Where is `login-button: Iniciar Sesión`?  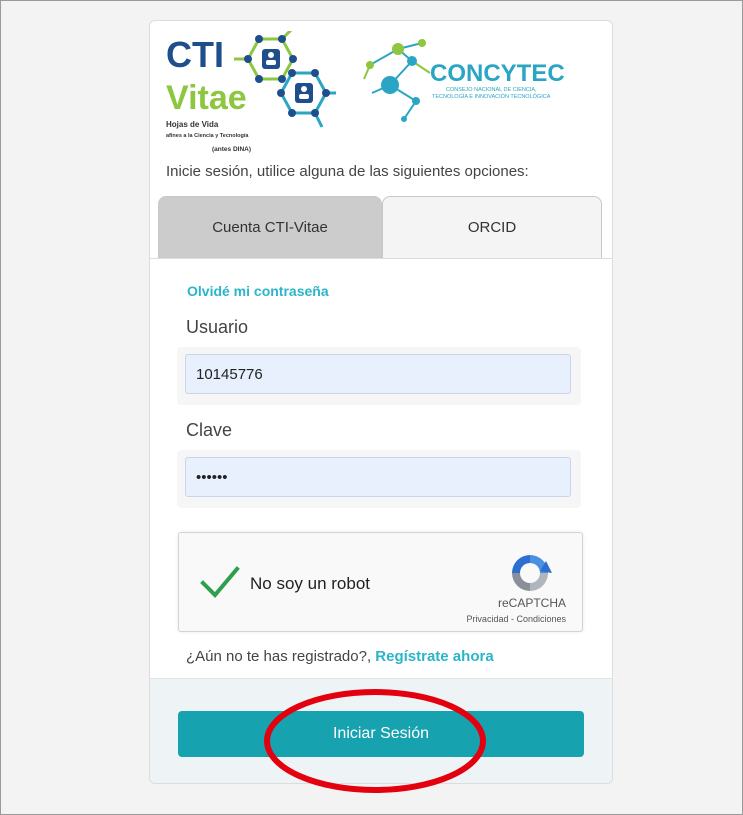 login-button: Iniciar Sesión is located at coordinates (381, 734).